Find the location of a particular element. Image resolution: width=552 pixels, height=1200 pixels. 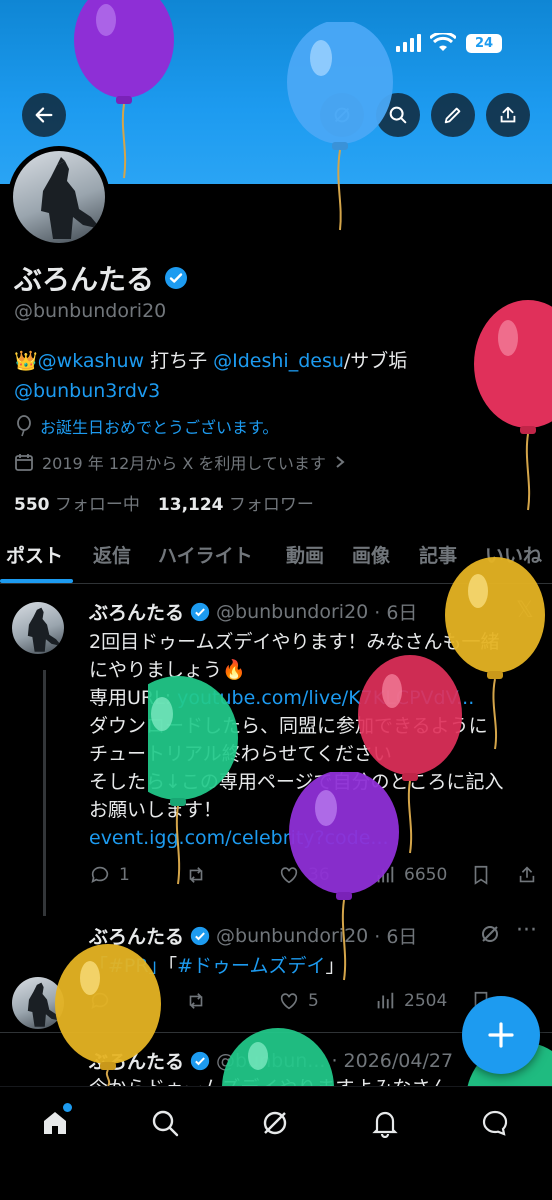

avatar is located at coordinates (59, 197).